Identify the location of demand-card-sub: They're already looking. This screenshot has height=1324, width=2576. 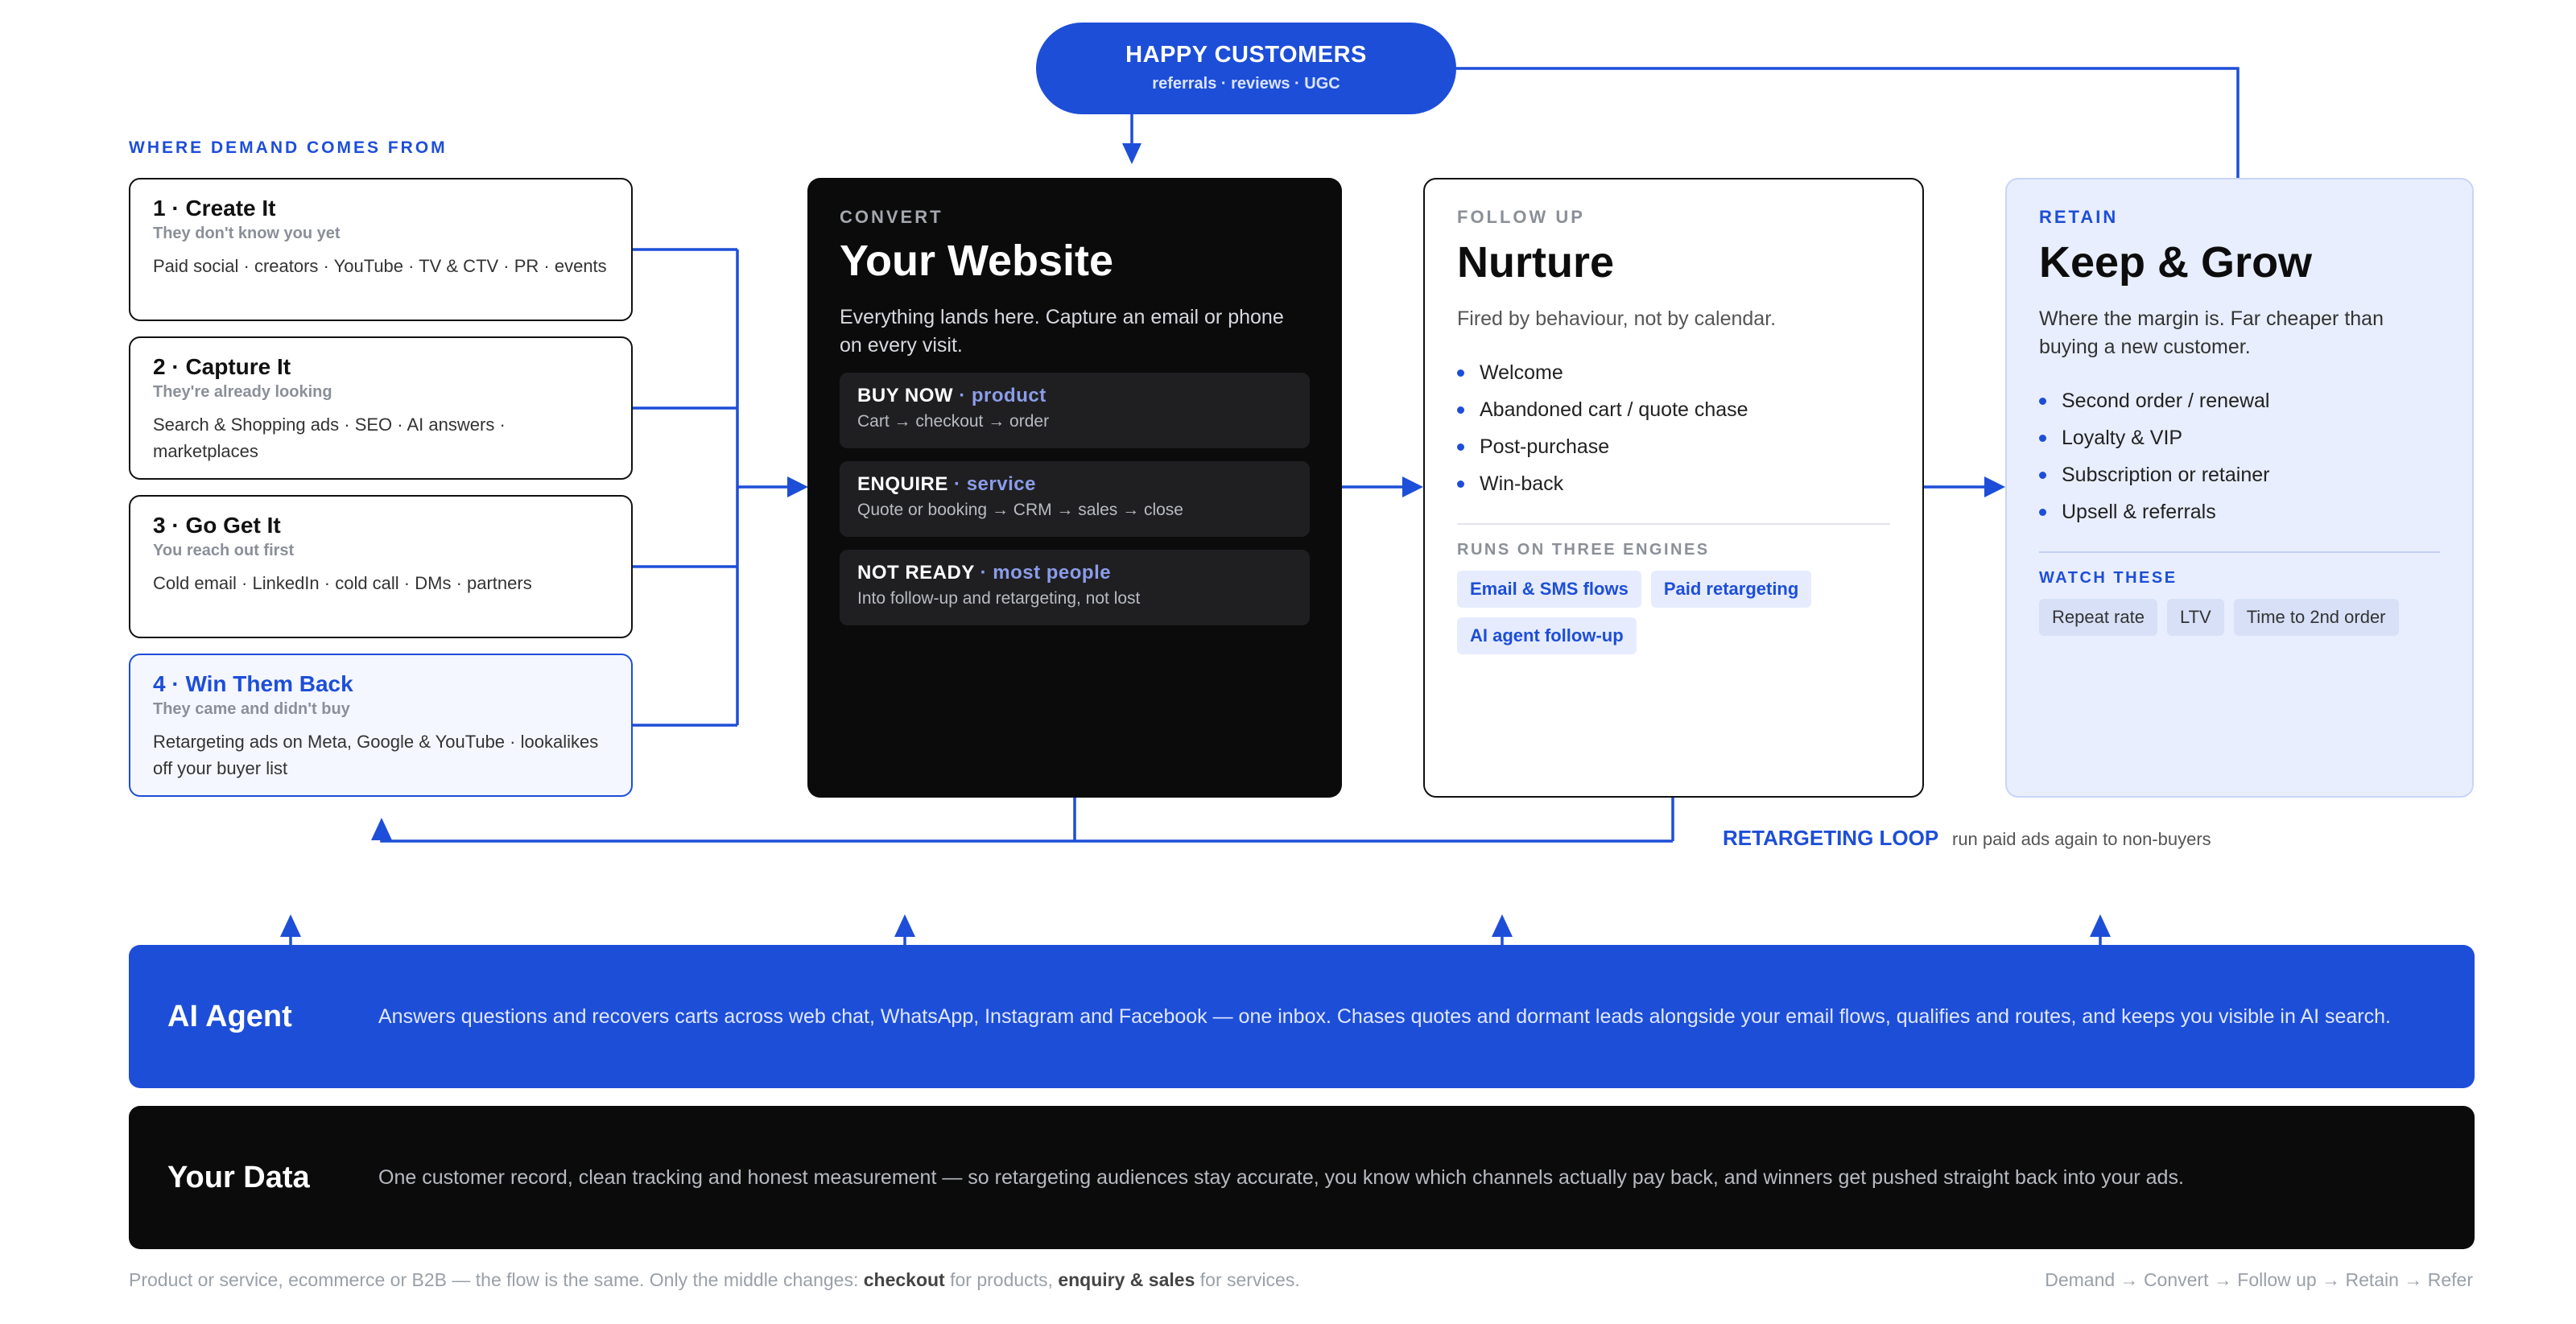
(242, 392).